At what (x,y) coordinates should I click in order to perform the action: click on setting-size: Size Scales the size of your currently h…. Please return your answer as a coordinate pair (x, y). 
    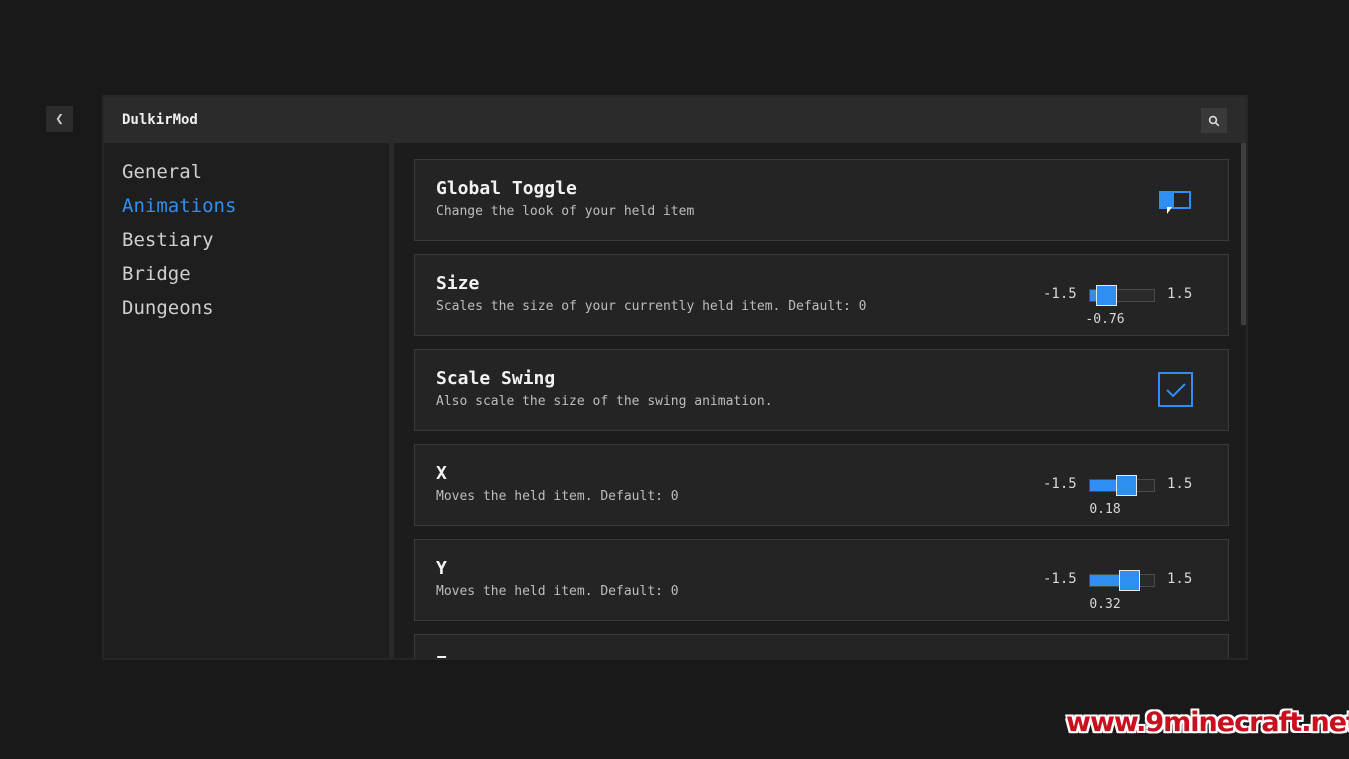
    Looking at the image, I should click on (821, 295).